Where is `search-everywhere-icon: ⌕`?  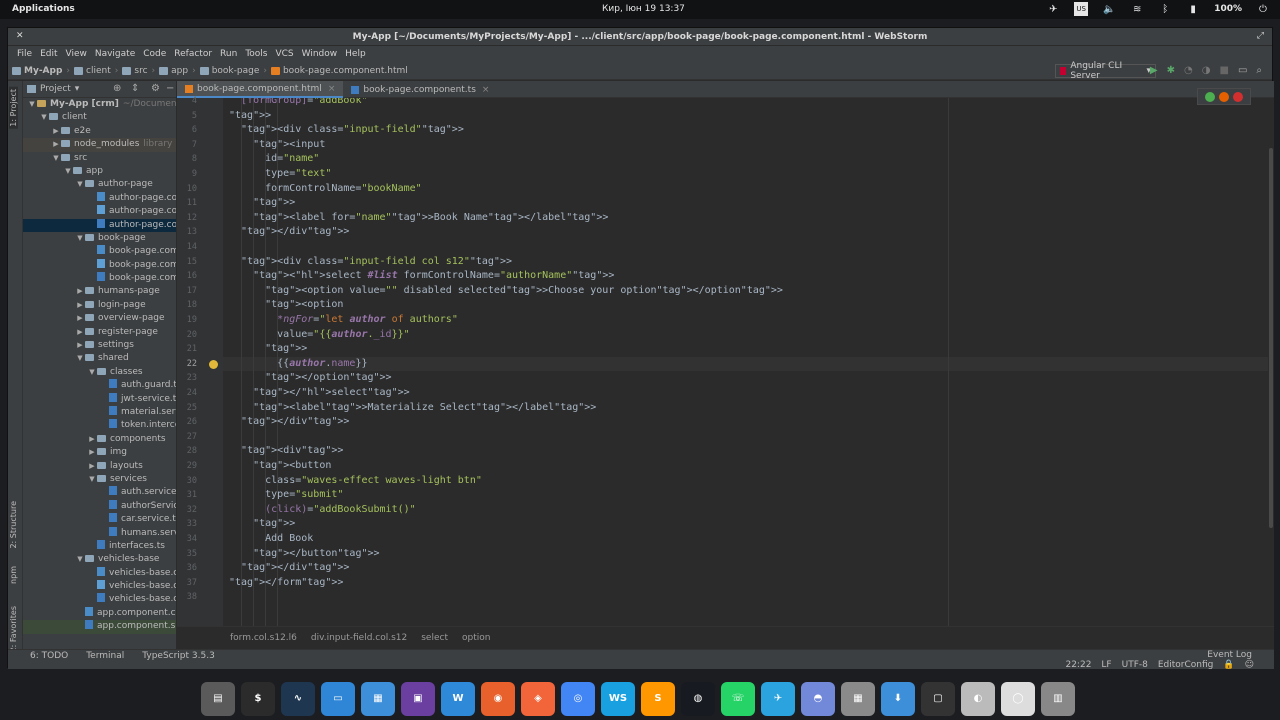 search-everywhere-icon: ⌕ is located at coordinates (1259, 70).